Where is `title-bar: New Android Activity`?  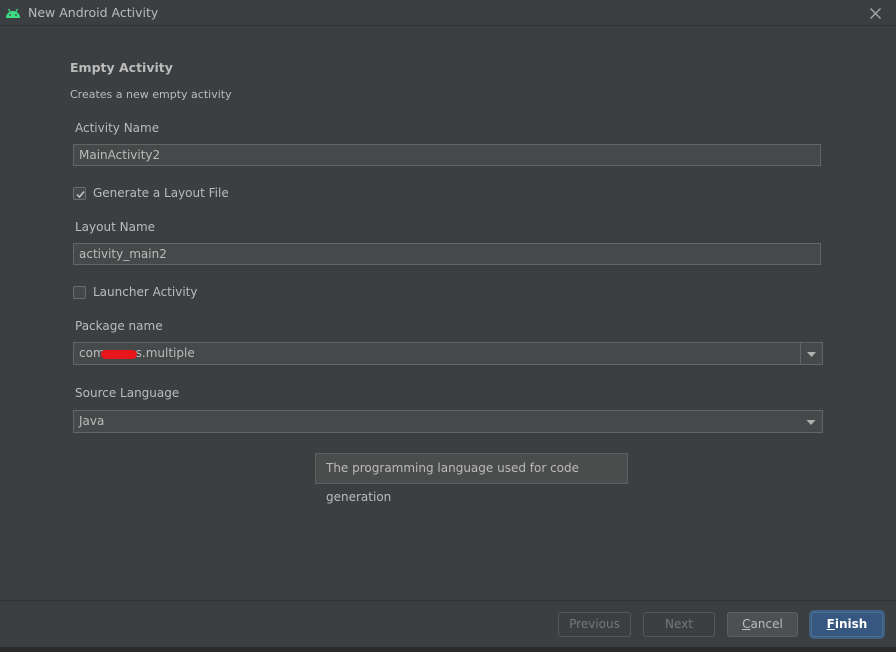 title-bar: New Android Activity is located at coordinates (448, 13).